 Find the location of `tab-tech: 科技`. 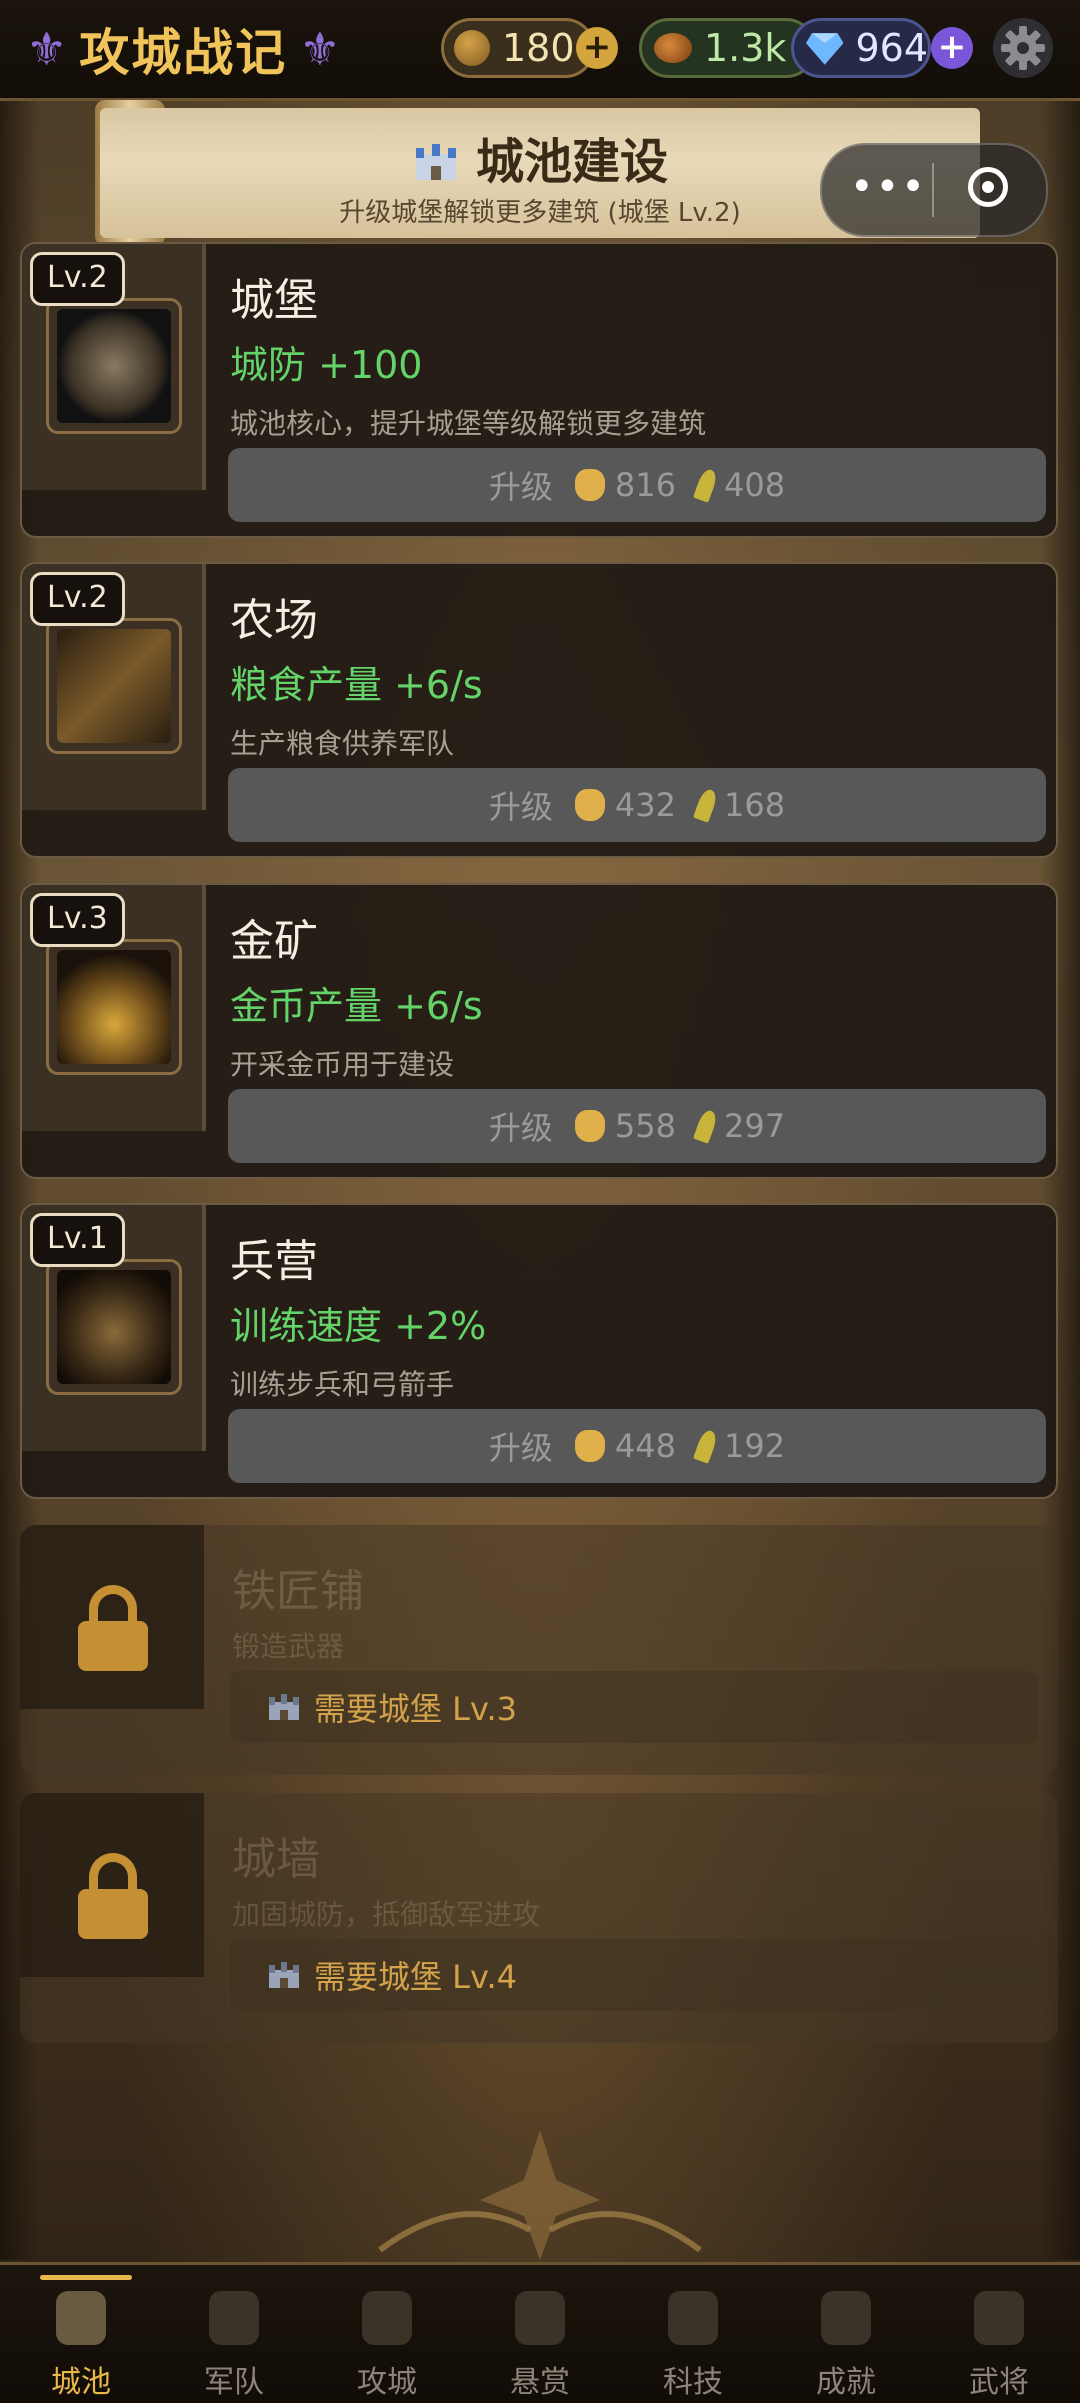

tab-tech: 科技 is located at coordinates (693, 2334).